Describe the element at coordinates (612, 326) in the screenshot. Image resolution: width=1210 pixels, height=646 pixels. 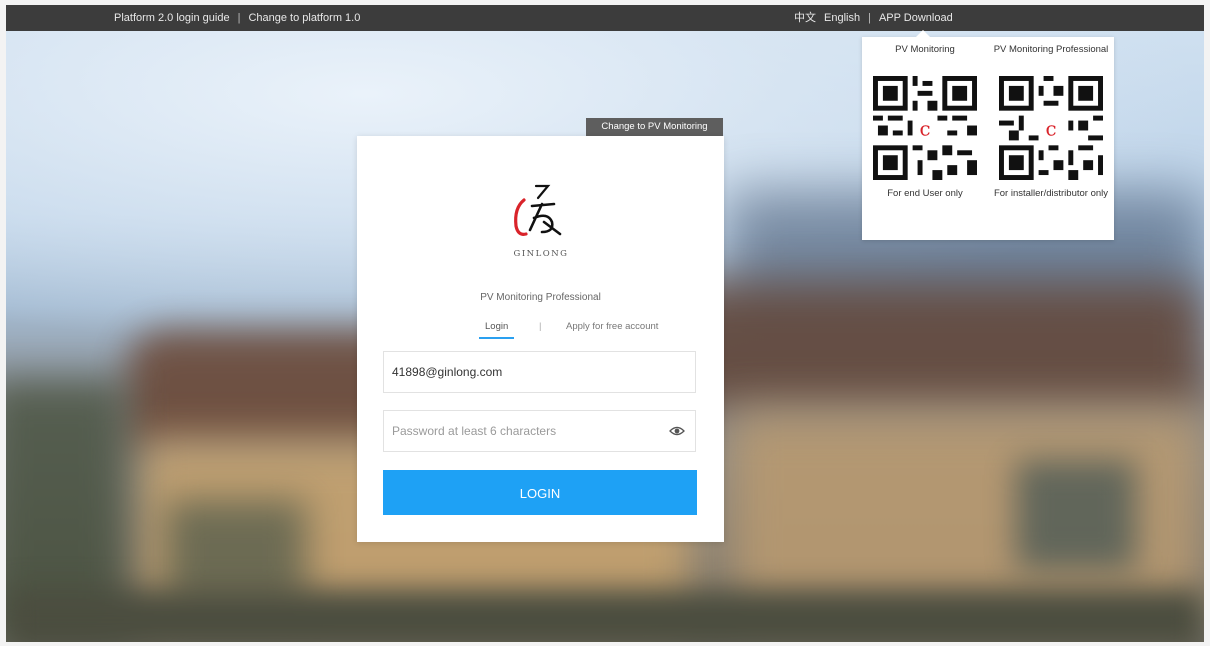
I see `tab-apply-free-account: Apply for free account` at that location.